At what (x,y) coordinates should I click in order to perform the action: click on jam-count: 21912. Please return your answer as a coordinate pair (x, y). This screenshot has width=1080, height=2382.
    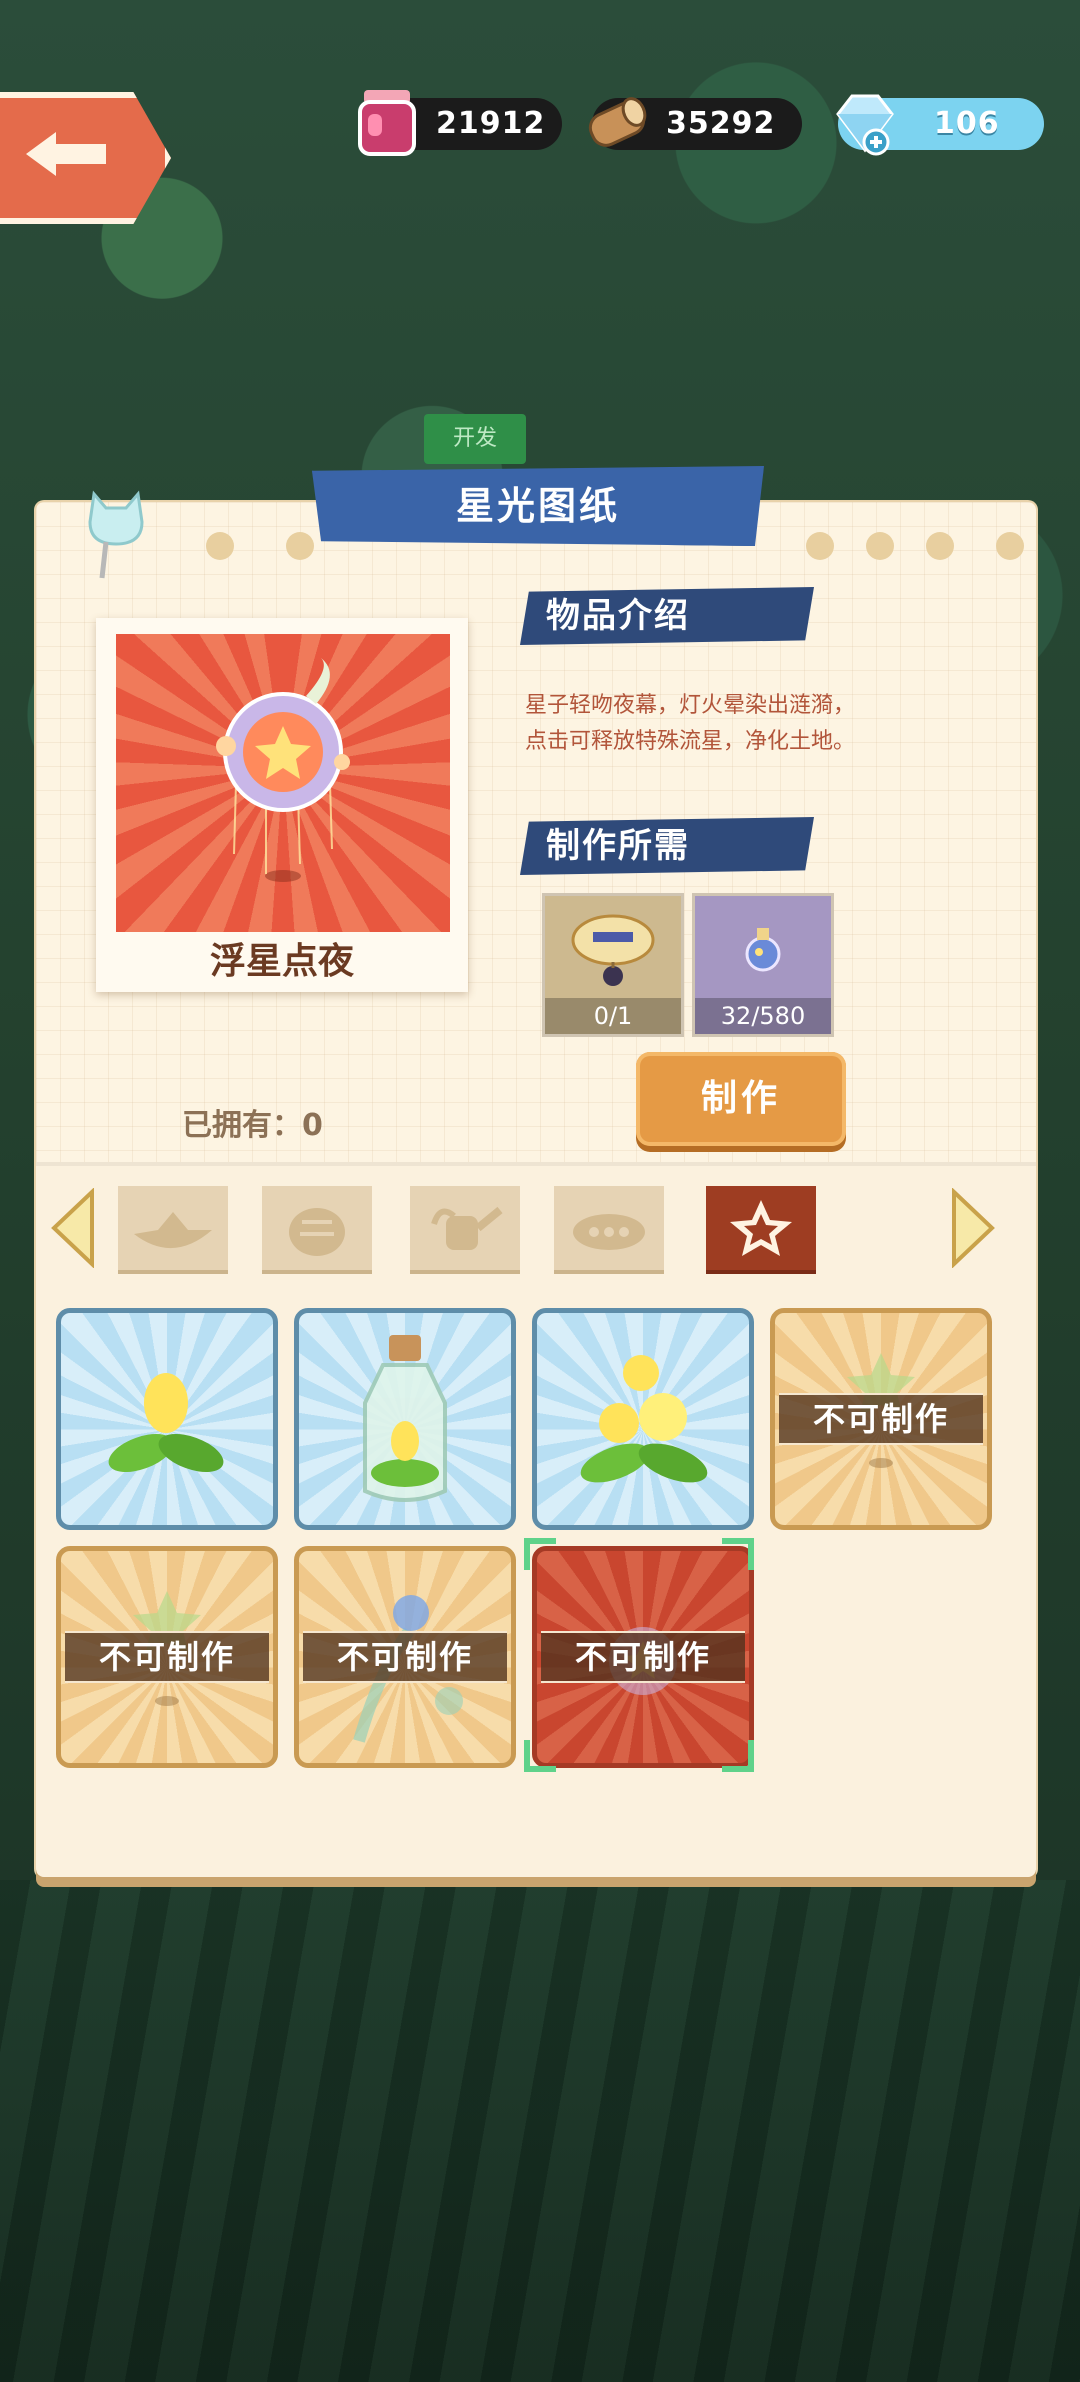
    Looking at the image, I should click on (491, 123).